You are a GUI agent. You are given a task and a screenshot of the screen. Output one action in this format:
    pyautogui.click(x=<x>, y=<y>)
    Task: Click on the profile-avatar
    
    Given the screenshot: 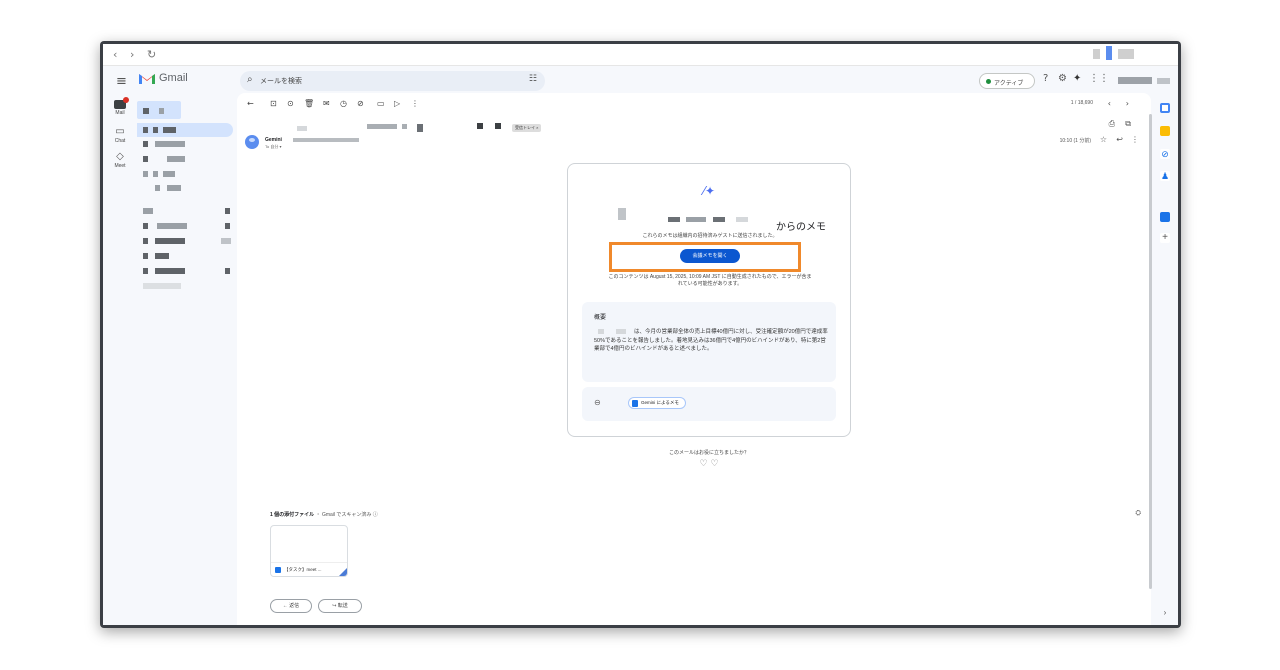 What is the action you would take?
    pyautogui.click(x=1126, y=54)
    